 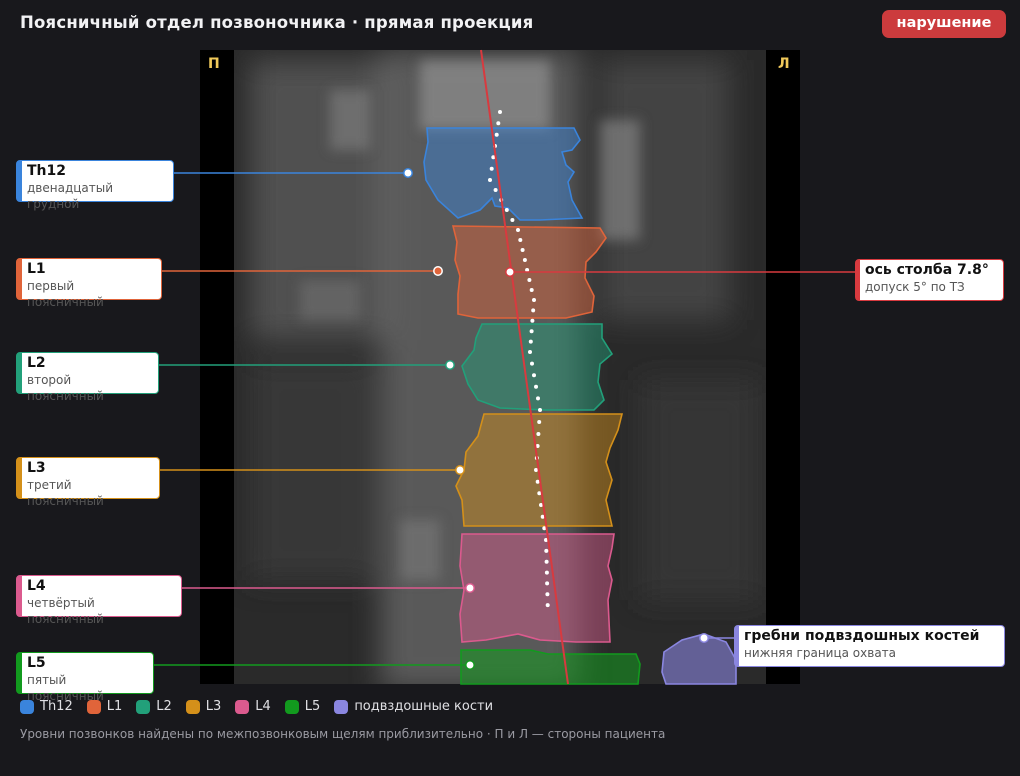 What do you see at coordinates (93, 706) in the screenshot?
I see `legend-swatch-l1` at bounding box center [93, 706].